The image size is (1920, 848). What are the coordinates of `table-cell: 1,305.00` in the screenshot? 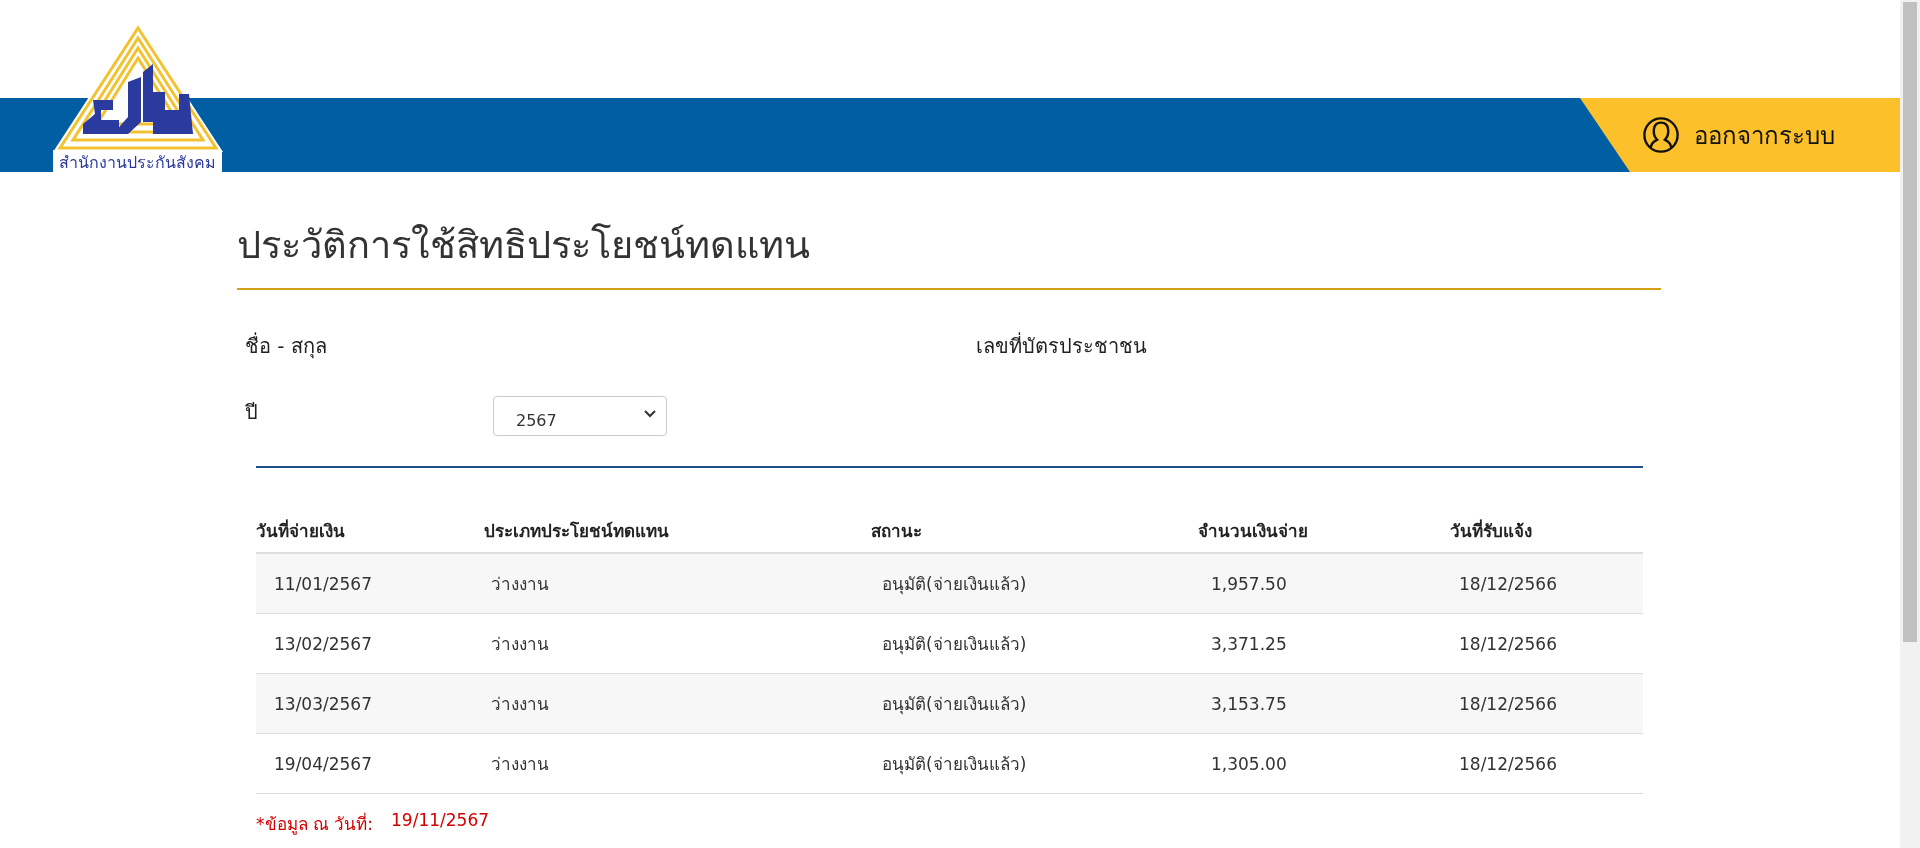 It's located at (1323, 763).